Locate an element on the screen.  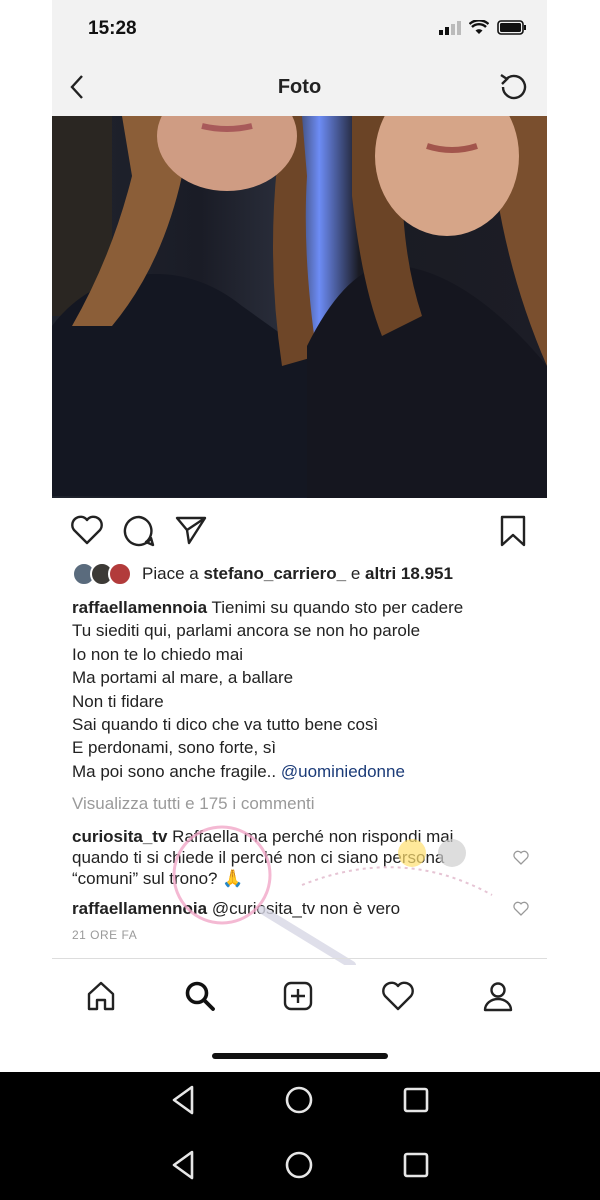
tab-bar is located at coordinates (299, 996).